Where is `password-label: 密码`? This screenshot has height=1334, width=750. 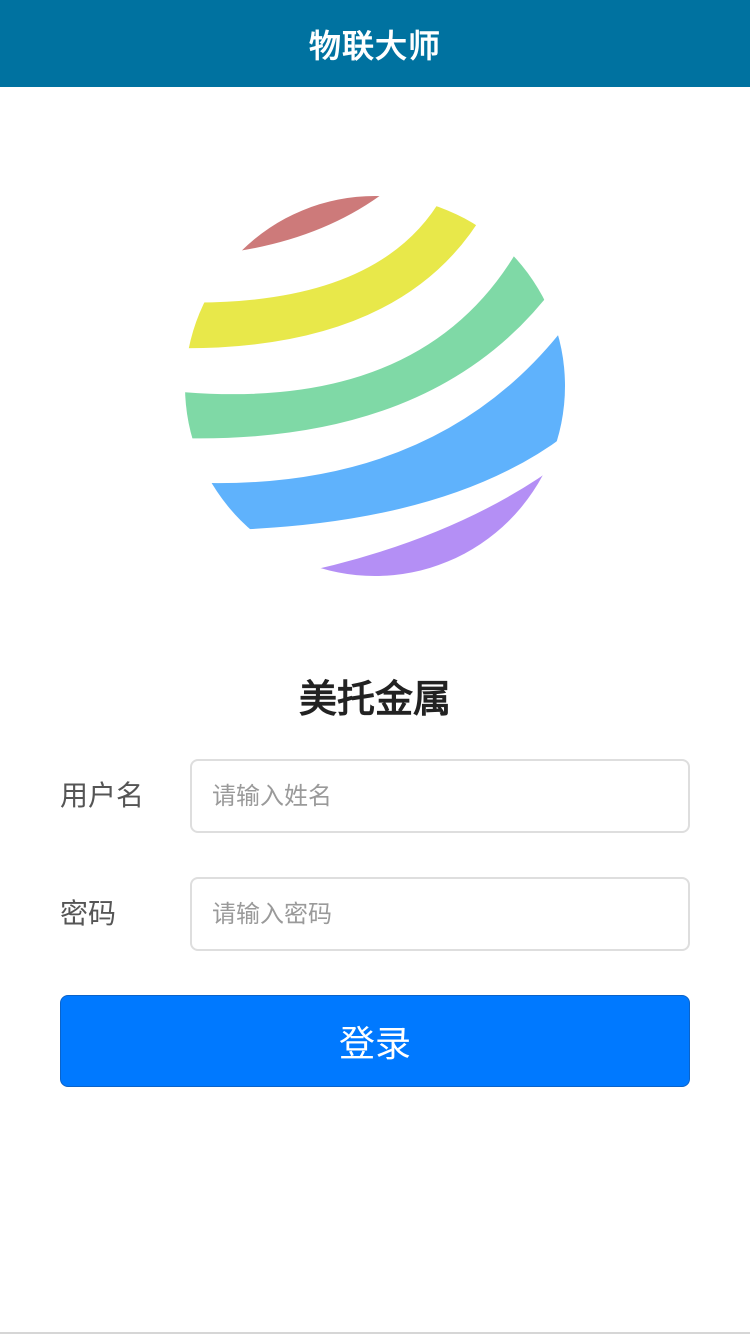 password-label: 密码 is located at coordinates (88, 913).